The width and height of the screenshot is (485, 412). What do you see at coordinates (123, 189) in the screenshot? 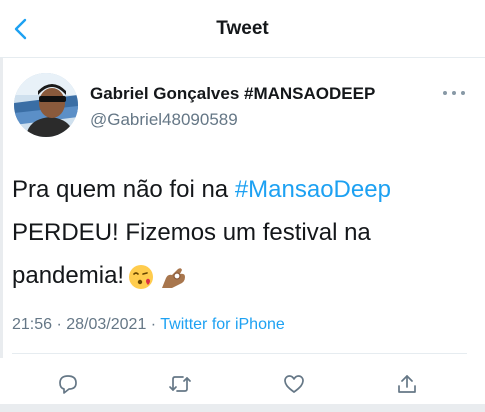
I see `tweet-text-part: Pra quem não foi na` at bounding box center [123, 189].